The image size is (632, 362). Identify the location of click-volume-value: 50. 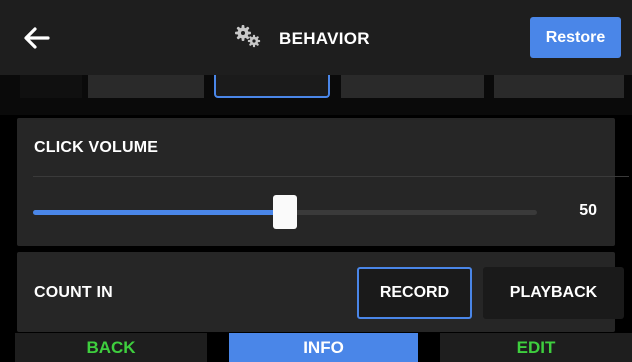
(588, 210).